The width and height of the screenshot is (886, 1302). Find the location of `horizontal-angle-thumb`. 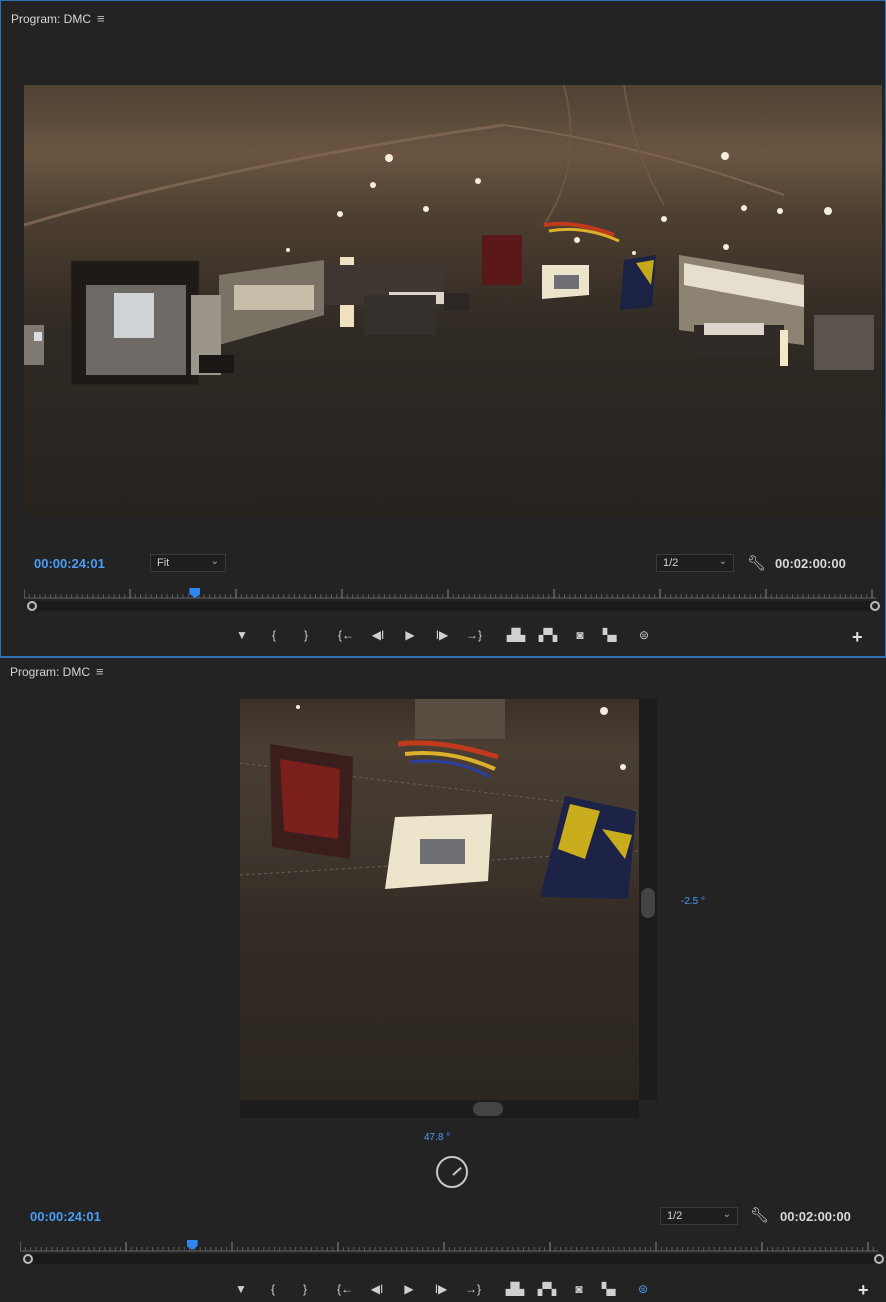

horizontal-angle-thumb is located at coordinates (488, 1109).